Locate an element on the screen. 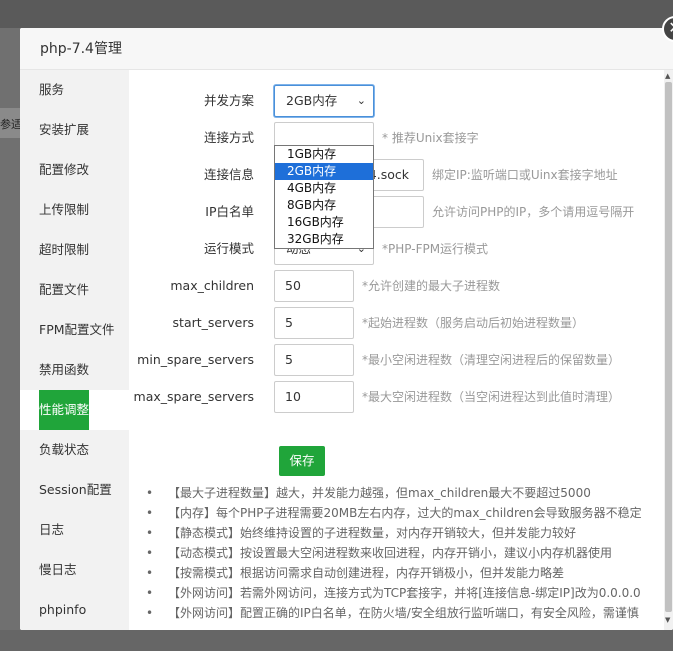 Image resolution: width=673 pixels, height=651 pixels. max-spare-servers-input: 10 is located at coordinates (314, 397).